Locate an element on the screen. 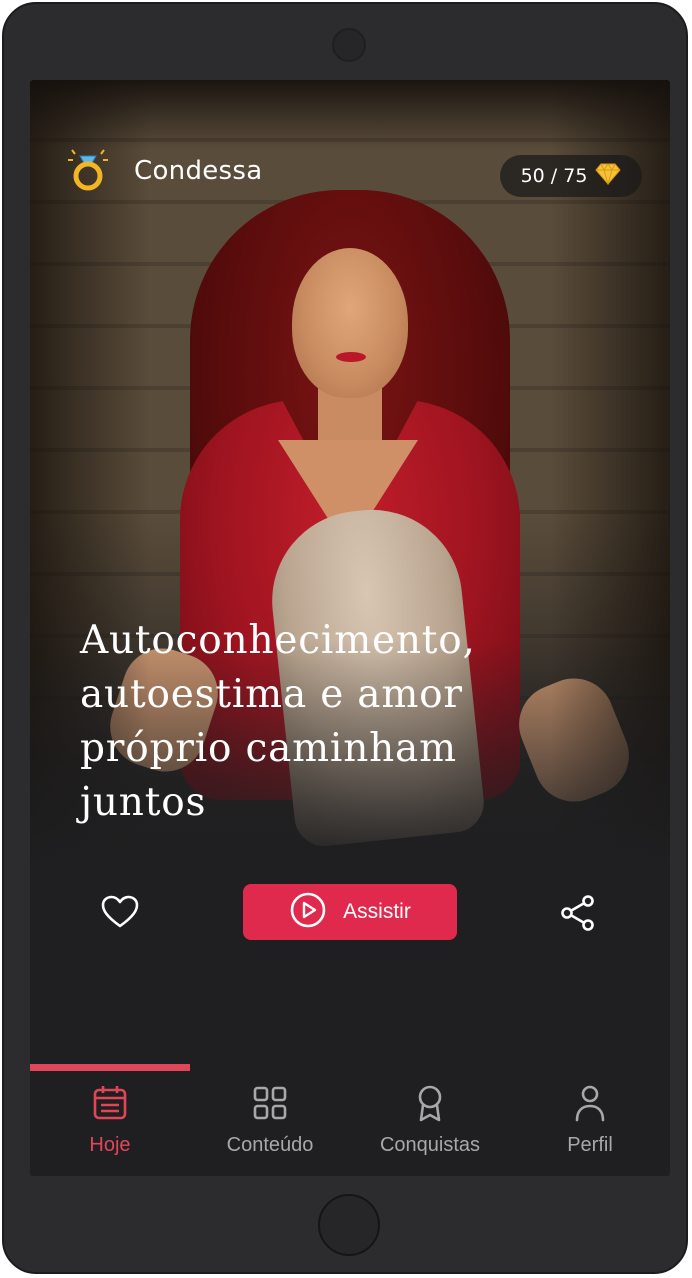 The width and height of the screenshot is (692, 1278). score-value: 50 / 75 is located at coordinates (554, 176).